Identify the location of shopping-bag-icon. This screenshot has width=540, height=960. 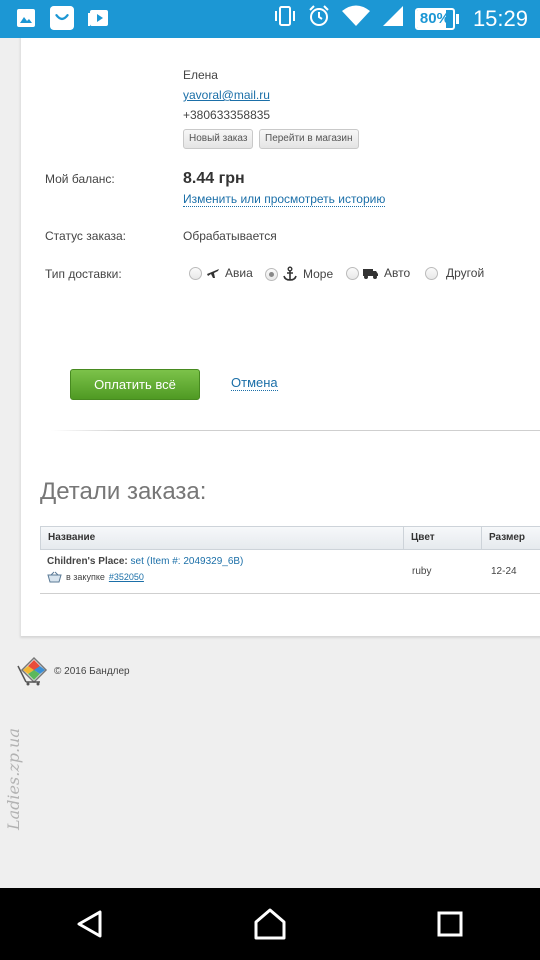
(62, 18).